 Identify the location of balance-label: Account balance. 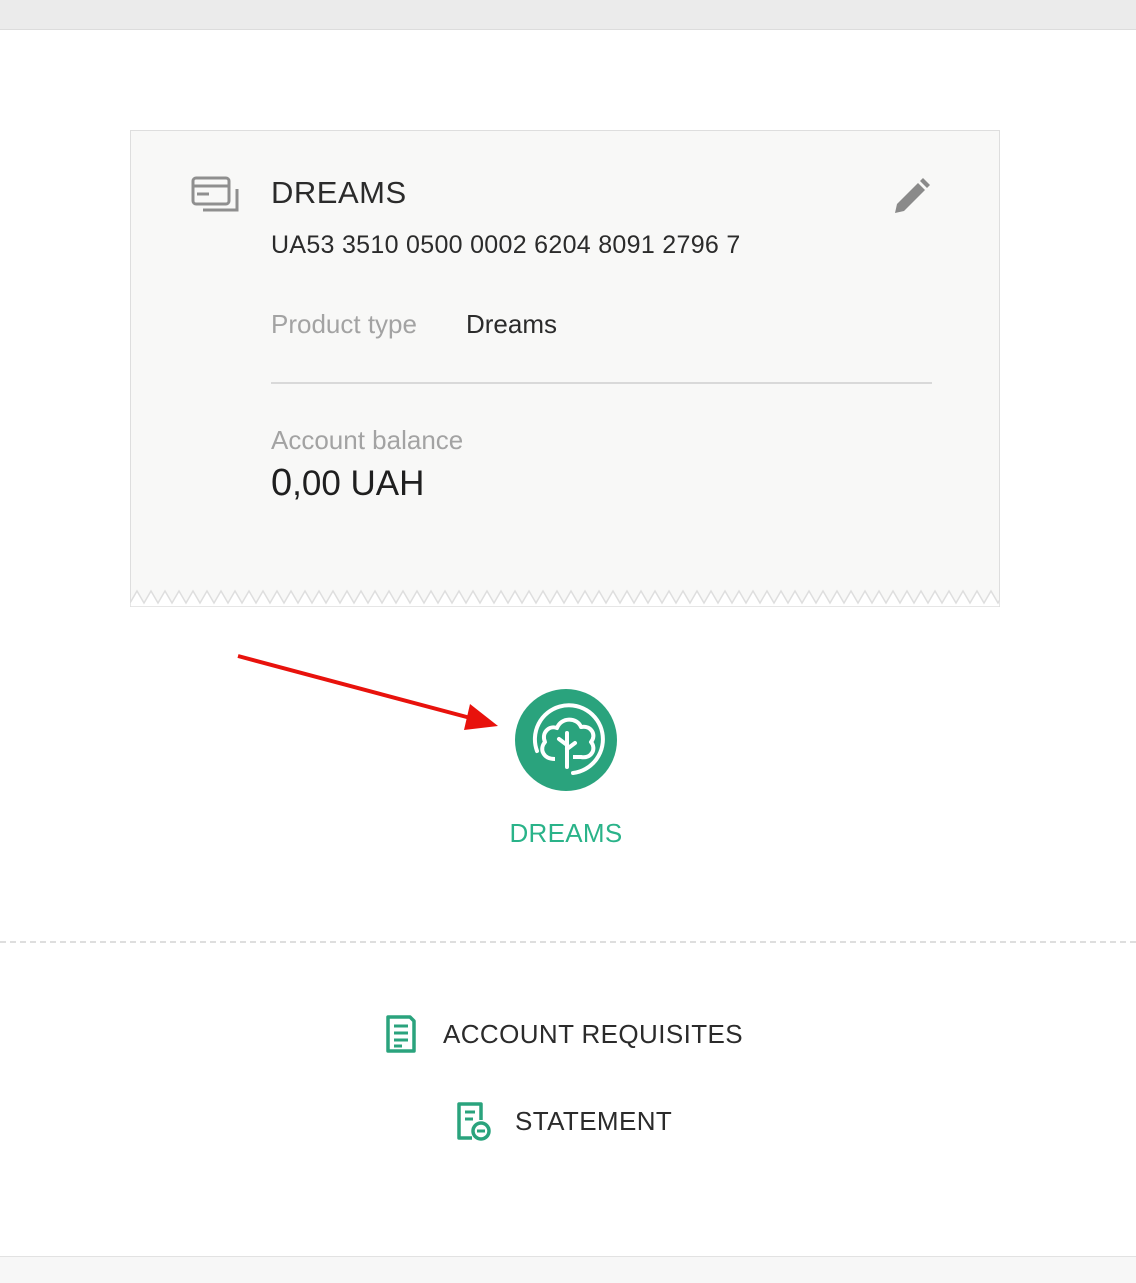
(367, 440).